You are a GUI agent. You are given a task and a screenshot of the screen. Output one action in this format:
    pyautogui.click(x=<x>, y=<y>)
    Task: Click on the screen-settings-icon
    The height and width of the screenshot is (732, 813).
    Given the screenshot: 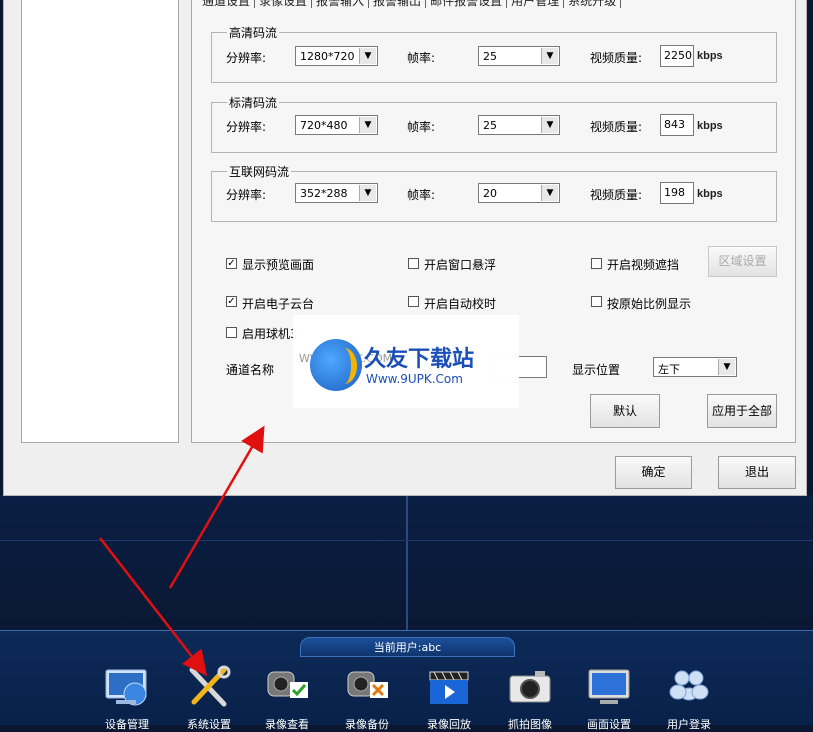 What is the action you would take?
    pyautogui.click(x=609, y=687)
    